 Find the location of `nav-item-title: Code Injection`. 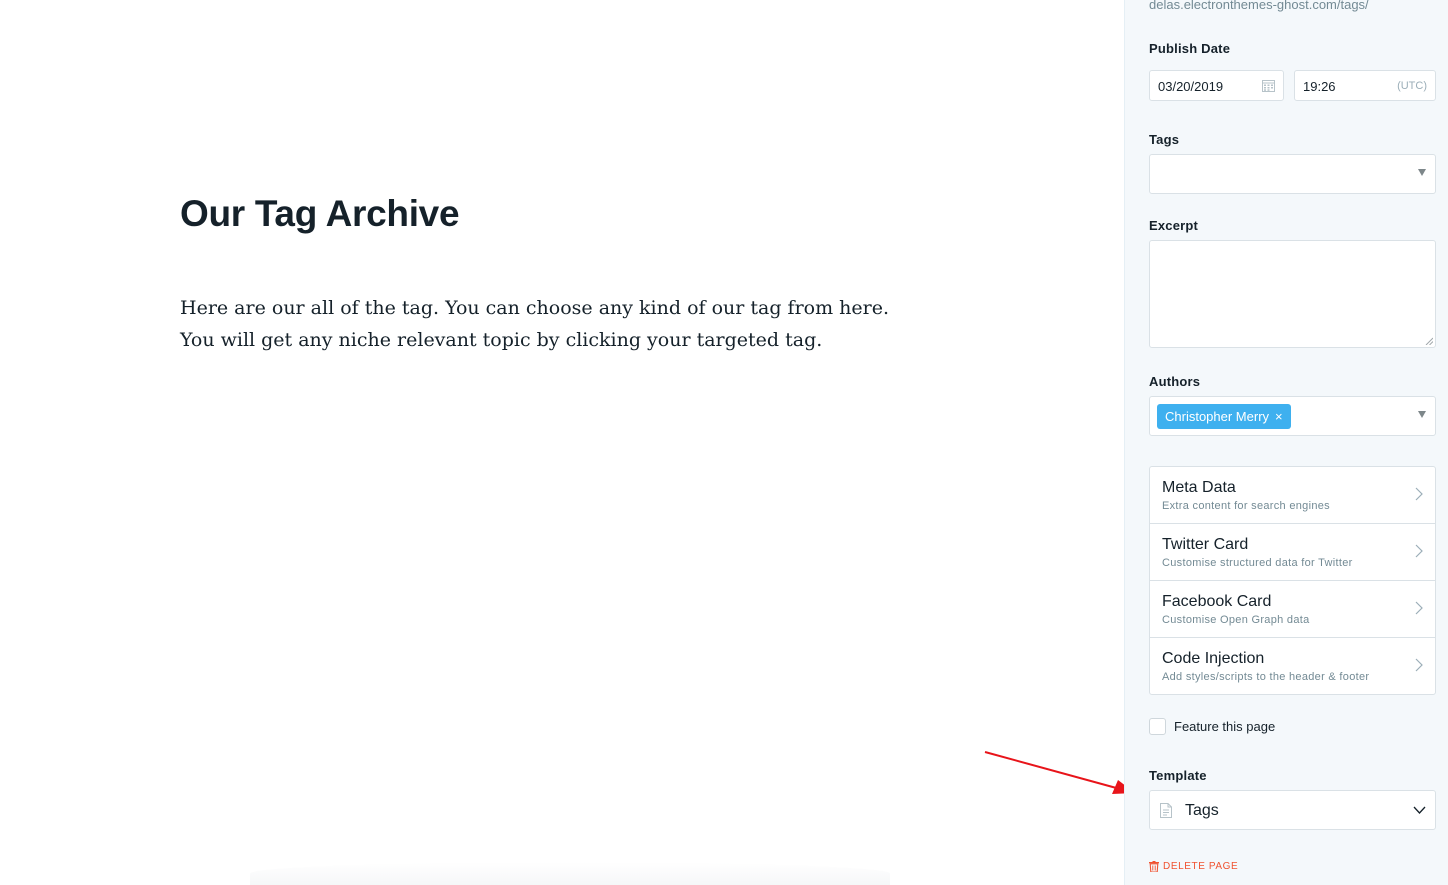

nav-item-title: Code Injection is located at coordinates (1213, 658).